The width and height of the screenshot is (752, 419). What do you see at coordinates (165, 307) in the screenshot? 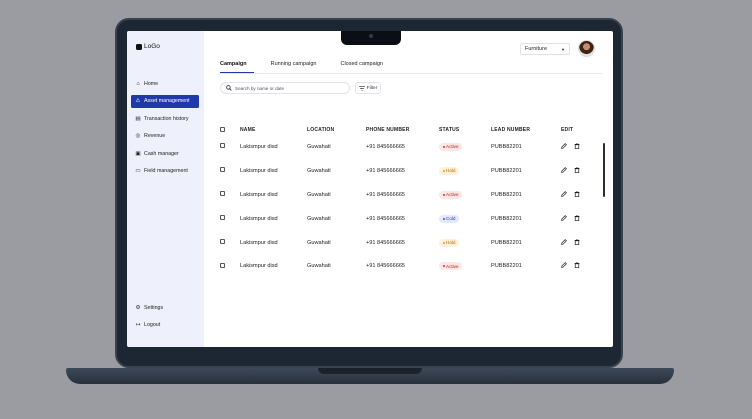
I see `sidebar-item-settings: ⚙ Settings` at bounding box center [165, 307].